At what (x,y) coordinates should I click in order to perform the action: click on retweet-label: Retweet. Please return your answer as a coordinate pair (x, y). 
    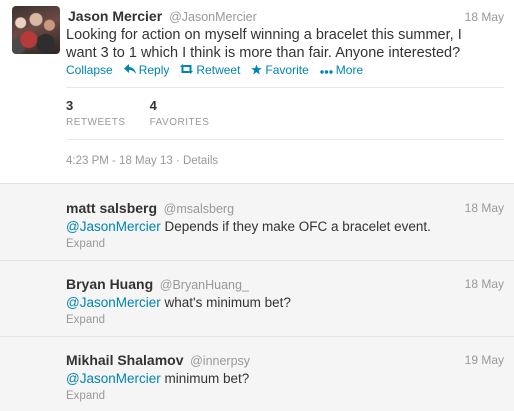
    Looking at the image, I should click on (218, 70).